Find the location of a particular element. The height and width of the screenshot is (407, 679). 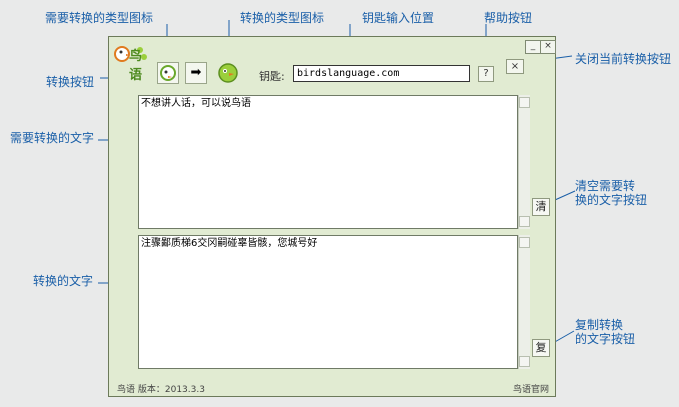

input-scroll-up is located at coordinates (524, 102).